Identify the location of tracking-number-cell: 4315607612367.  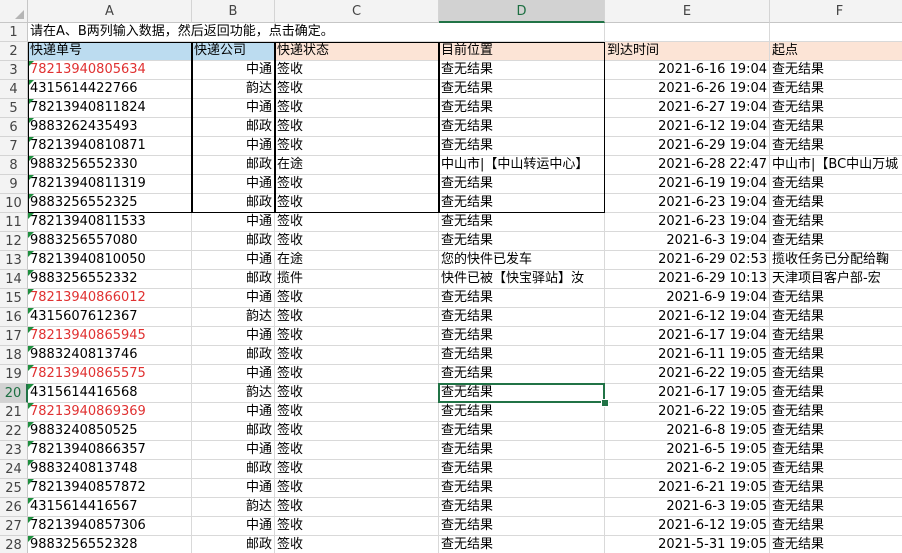
(110, 317).